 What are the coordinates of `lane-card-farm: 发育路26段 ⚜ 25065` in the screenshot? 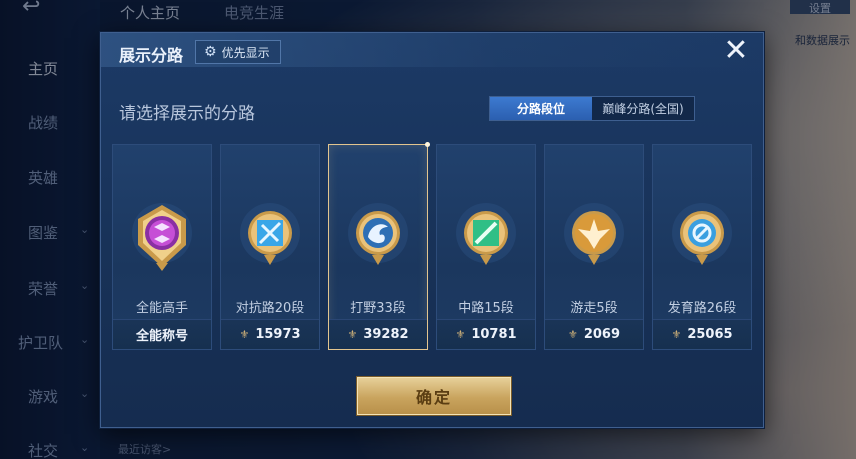 It's located at (702, 247).